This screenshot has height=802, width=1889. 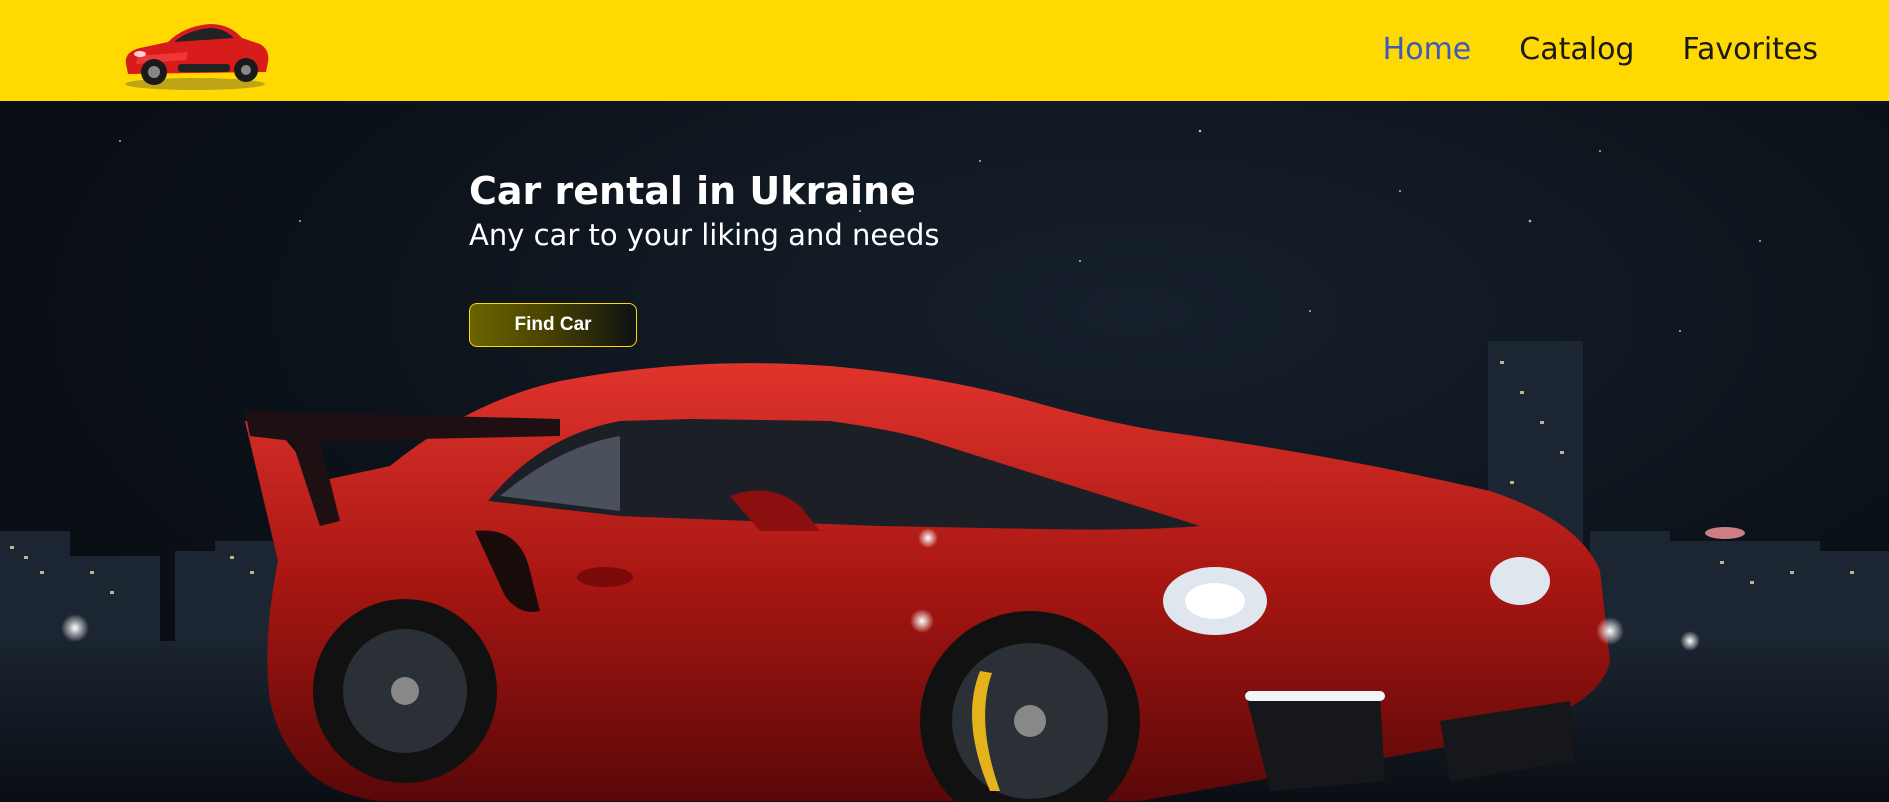 I want to click on nav-catalog-link: Catalog, so click(x=1576, y=50).